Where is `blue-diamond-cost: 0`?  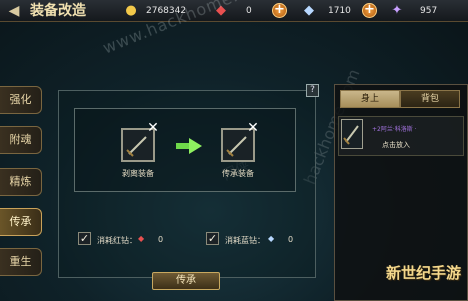 blue-diamond-cost: 0 is located at coordinates (291, 239).